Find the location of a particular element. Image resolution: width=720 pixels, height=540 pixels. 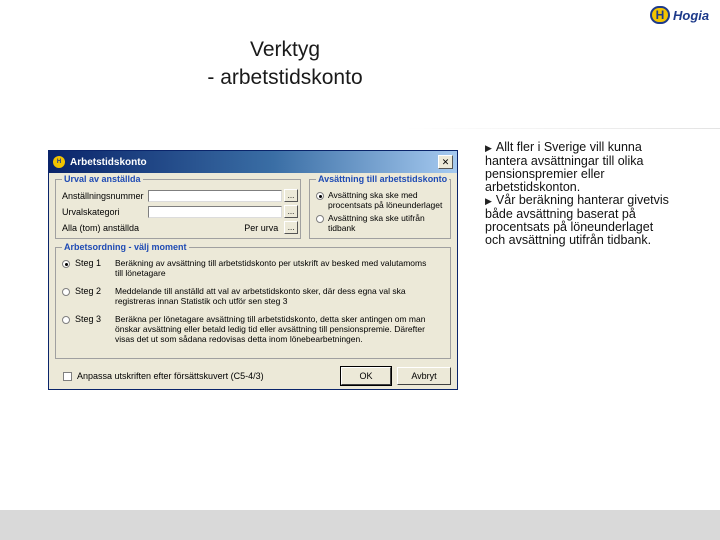

step-1-radio is located at coordinates (66, 264).